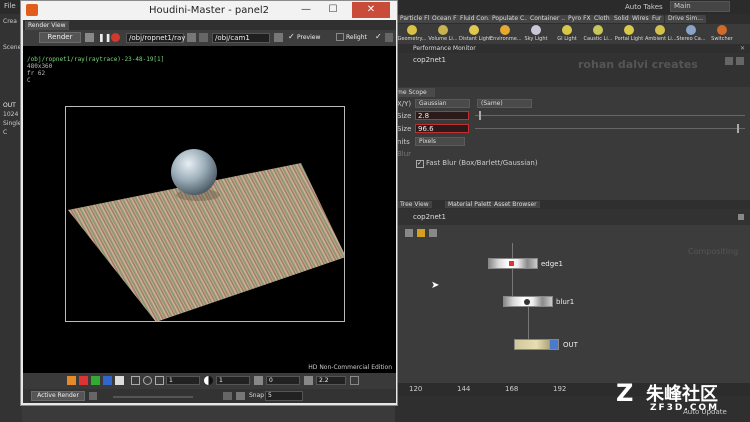 This screenshot has height=422, width=750. What do you see at coordinates (681, 398) in the screenshot?
I see `site-watermark: Z 朱峰社区 ZF3D.COM` at bounding box center [681, 398].